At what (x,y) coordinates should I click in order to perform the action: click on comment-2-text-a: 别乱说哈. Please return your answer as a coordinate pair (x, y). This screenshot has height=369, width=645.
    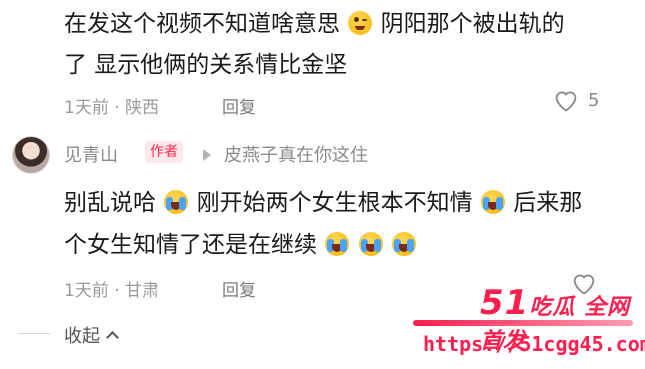
    Looking at the image, I should click on (110, 203).